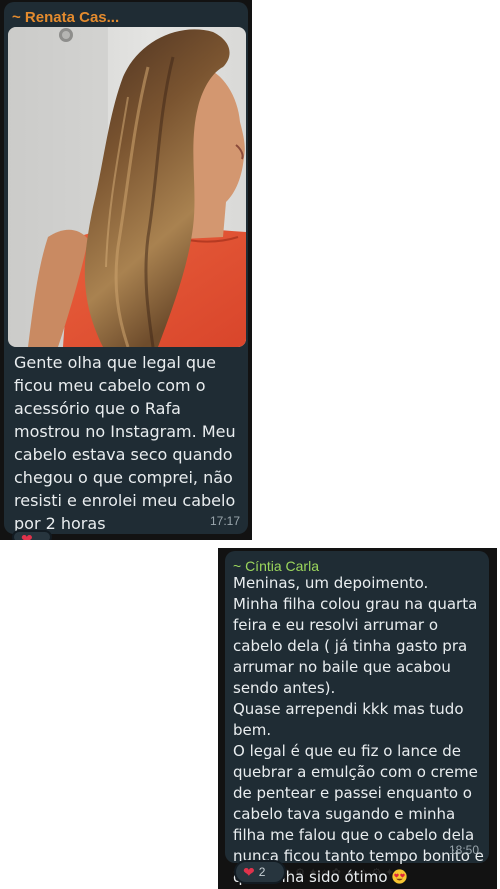  Describe the element at coordinates (224, 521) in the screenshot. I see `message-timestamp: 17:17` at that location.